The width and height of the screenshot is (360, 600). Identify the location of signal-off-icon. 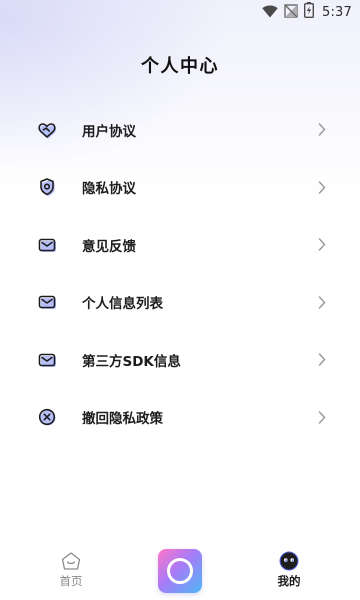
(291, 12).